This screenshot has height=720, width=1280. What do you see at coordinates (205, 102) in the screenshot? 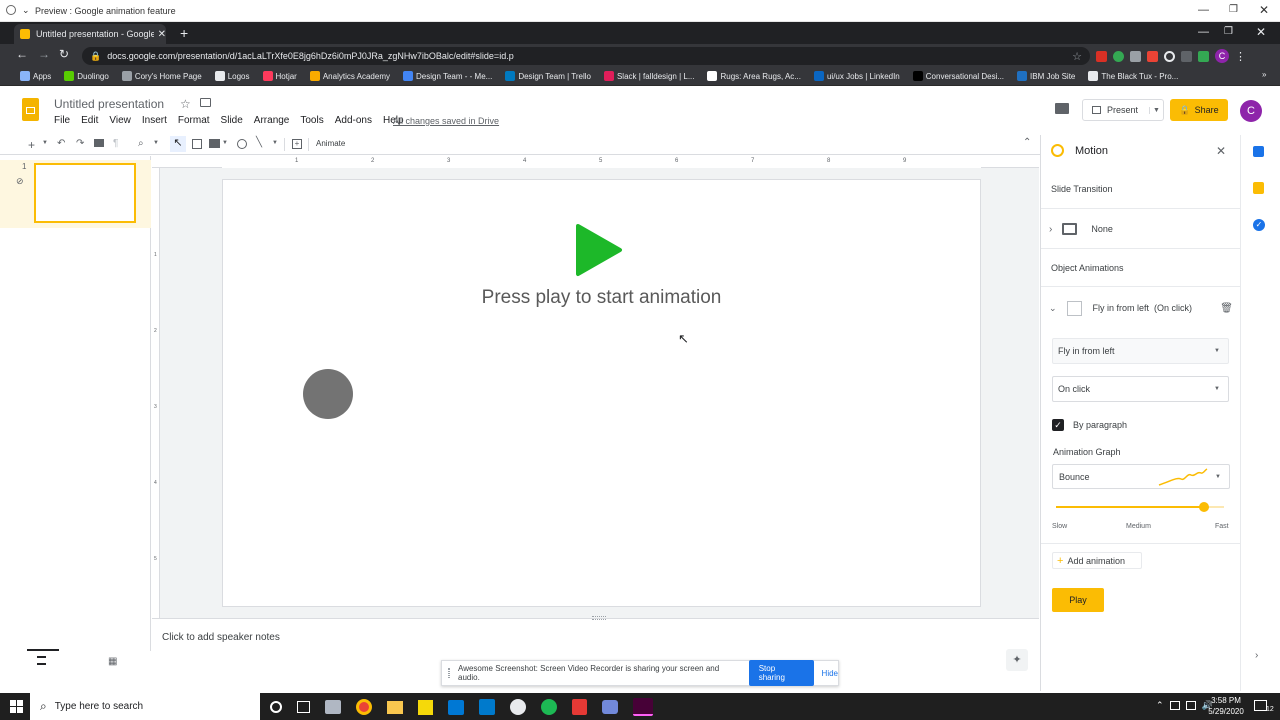
I see `move-folder-icon` at bounding box center [205, 102].